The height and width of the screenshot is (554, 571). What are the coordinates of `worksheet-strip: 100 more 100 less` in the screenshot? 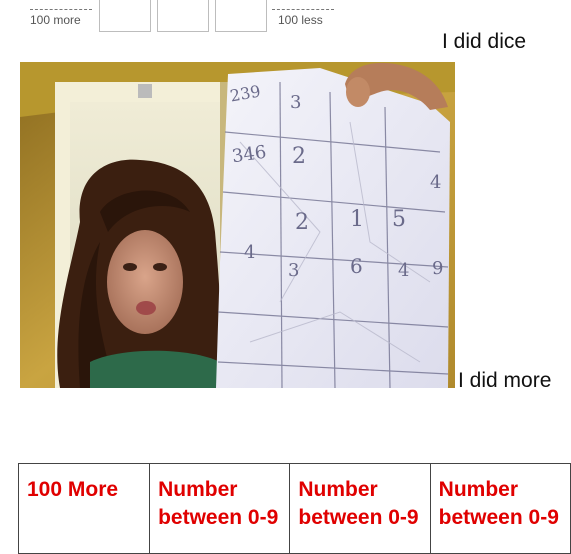 It's located at (285, 17).